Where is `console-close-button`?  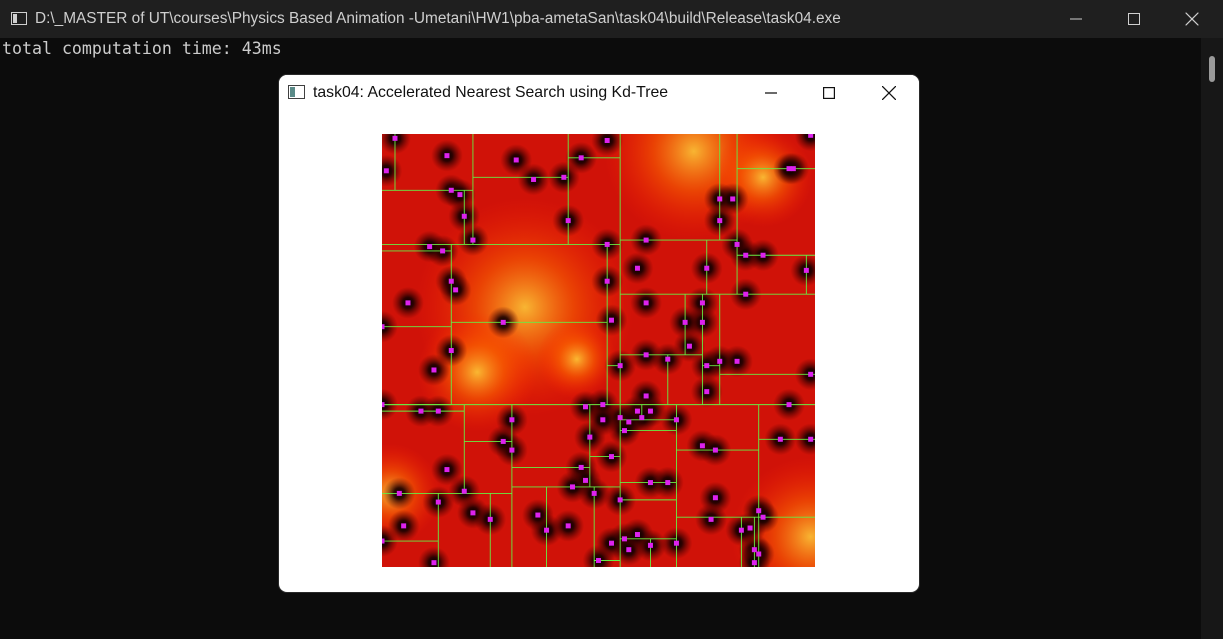 console-close-button is located at coordinates (1192, 19).